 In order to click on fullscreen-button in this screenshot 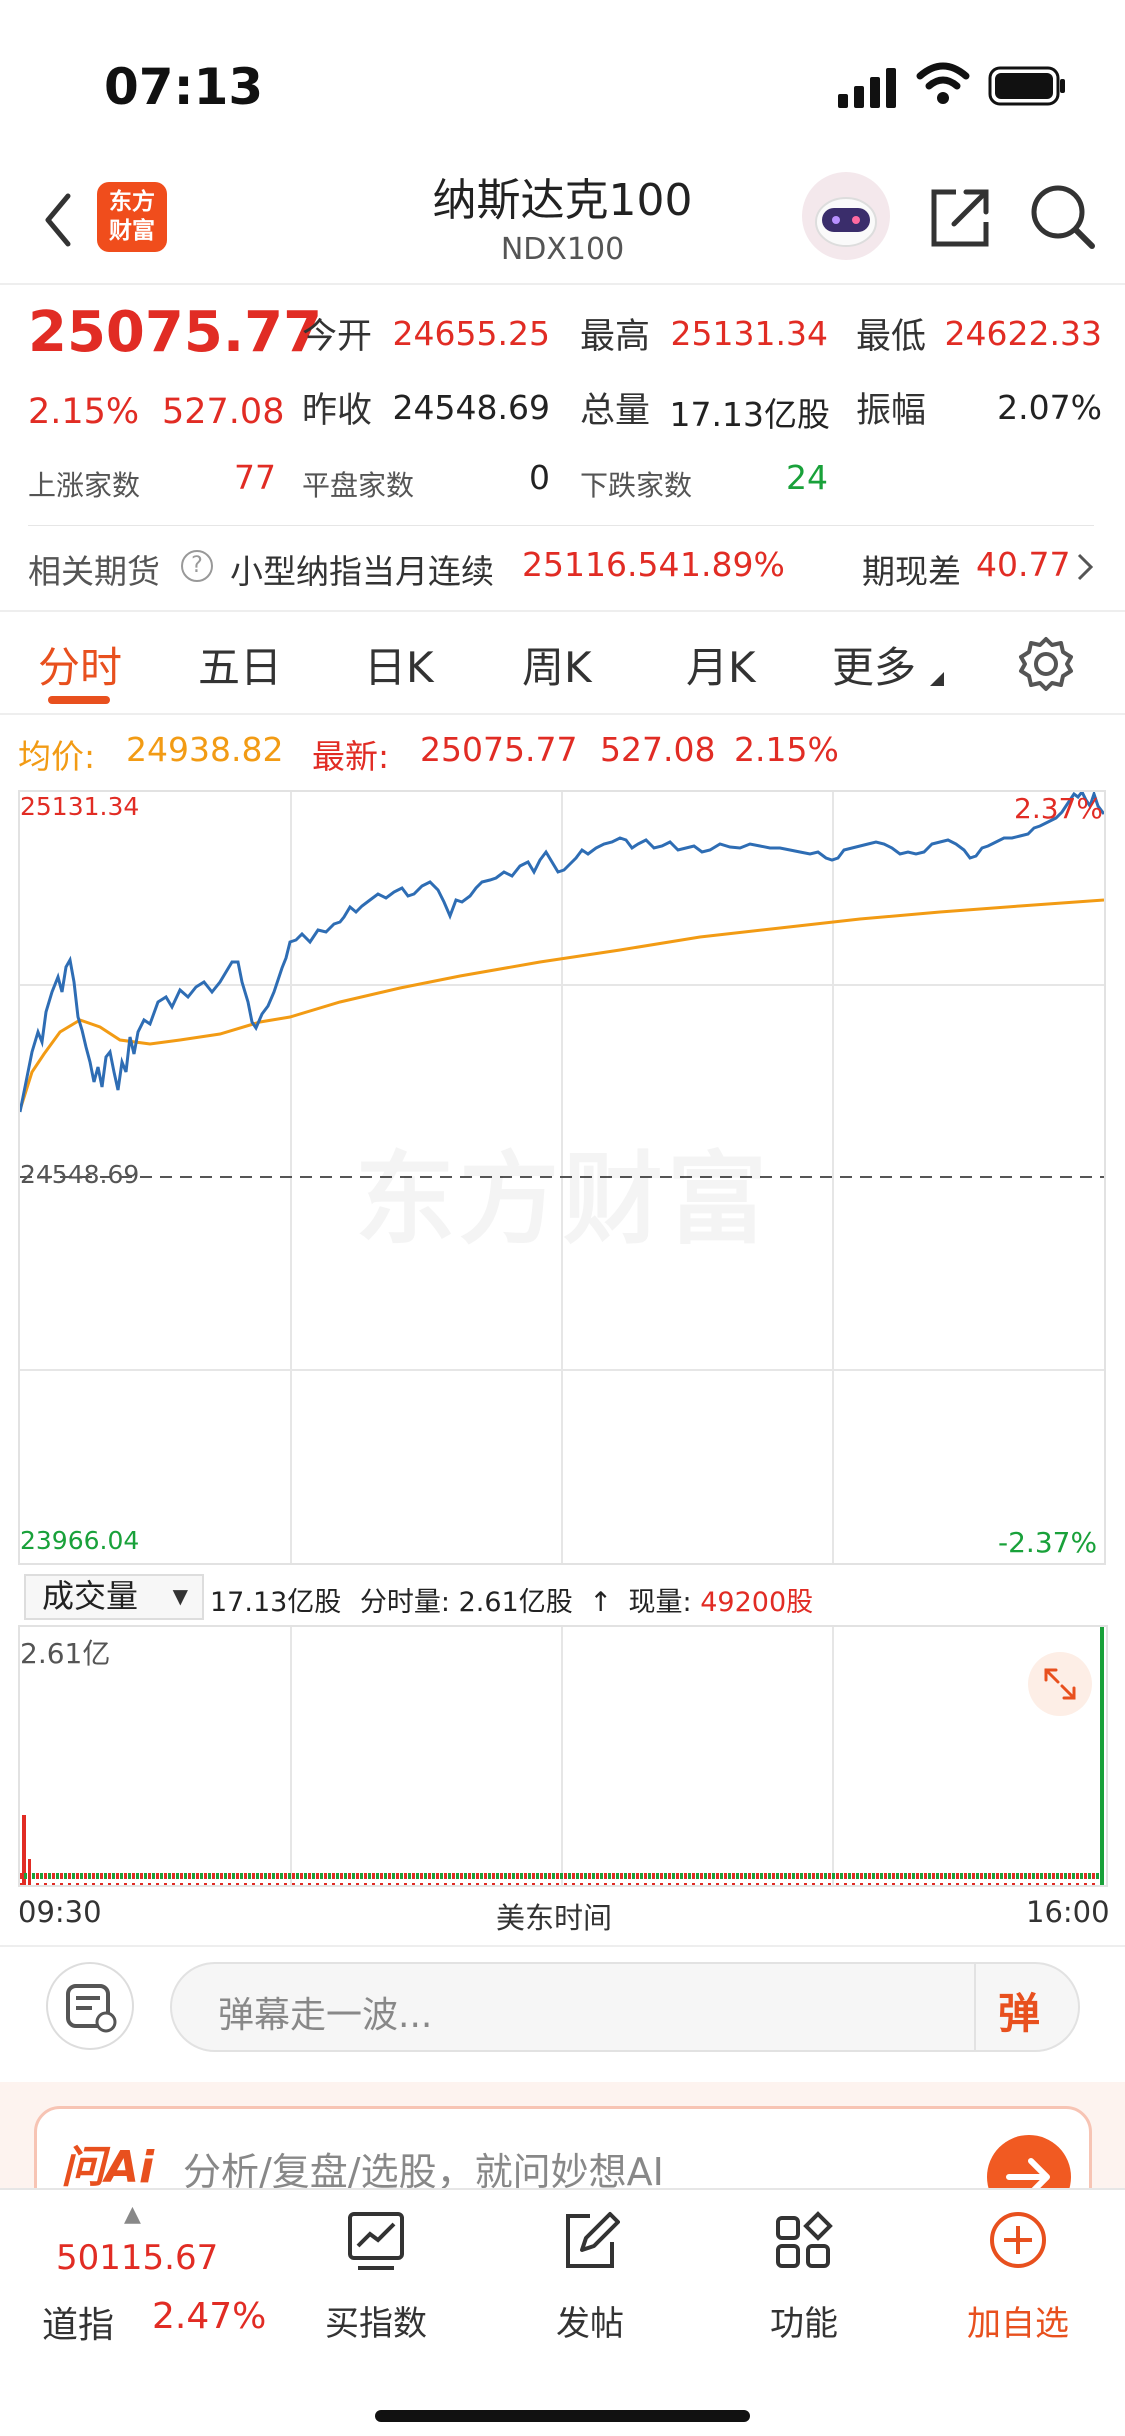, I will do `click(1060, 1684)`.